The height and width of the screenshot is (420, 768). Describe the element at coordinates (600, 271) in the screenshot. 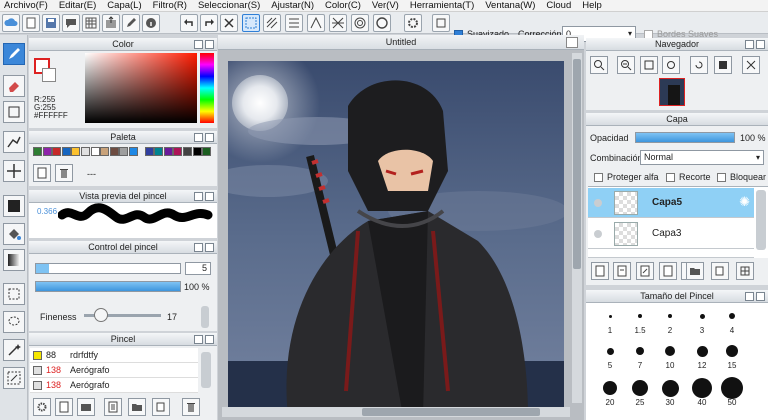

I see `new-layer-icon` at that location.